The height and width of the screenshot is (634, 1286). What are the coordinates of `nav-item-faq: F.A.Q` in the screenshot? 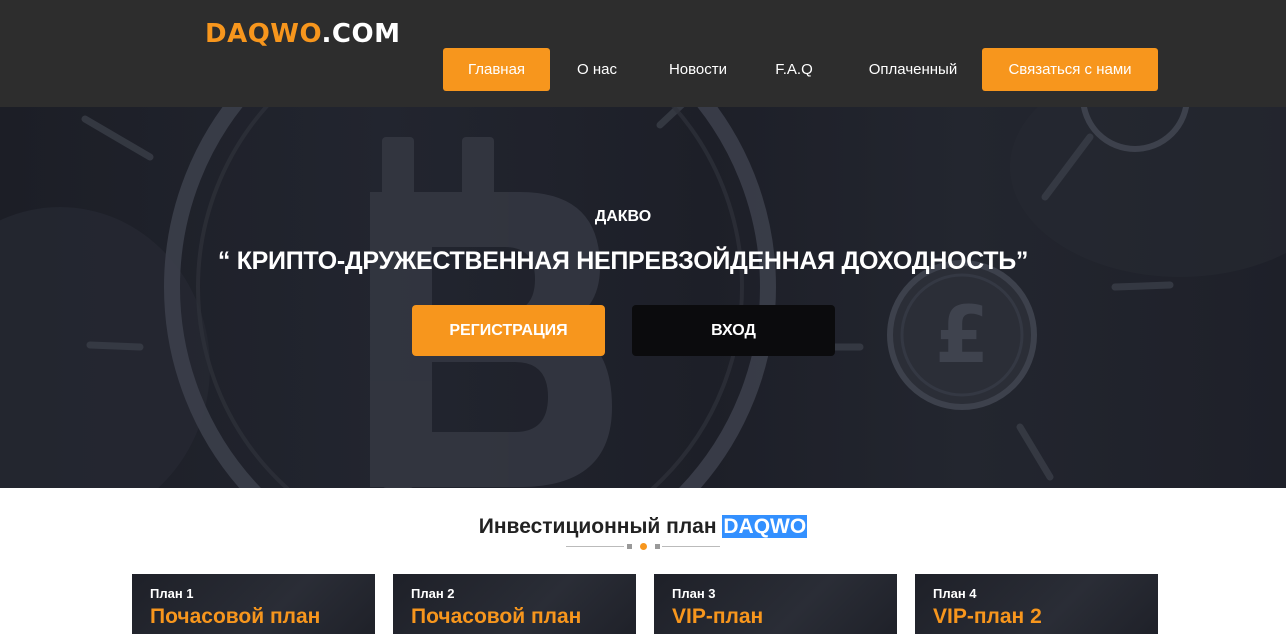 It's located at (794, 69).